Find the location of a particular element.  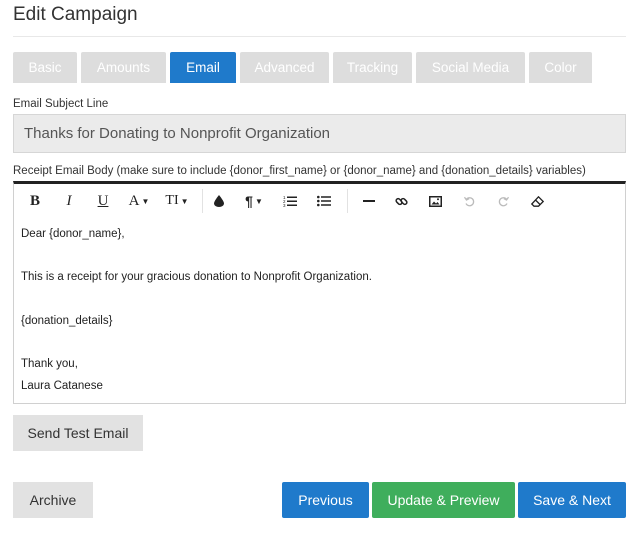

svg-text: 3 is located at coordinates (284, 205).